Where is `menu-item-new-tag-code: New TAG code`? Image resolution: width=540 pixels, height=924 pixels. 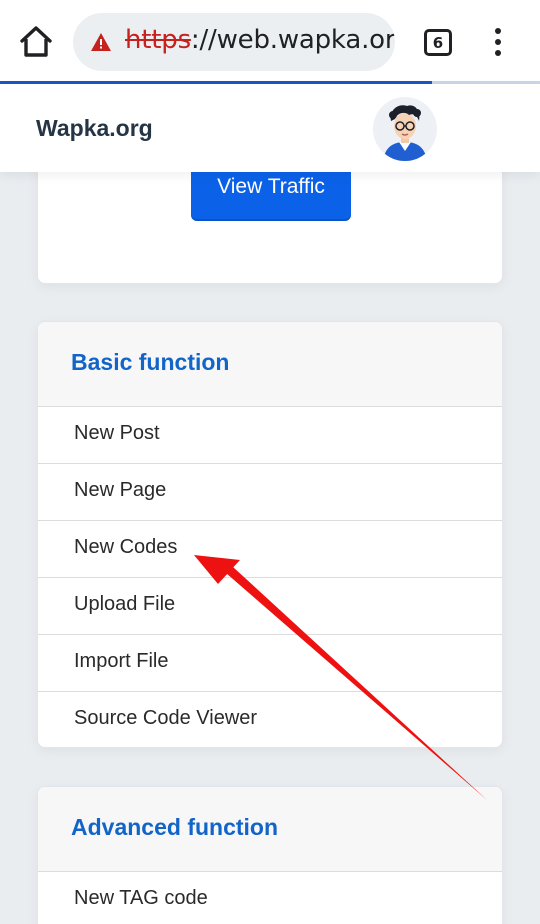 menu-item-new-tag-code: New TAG code is located at coordinates (270, 898).